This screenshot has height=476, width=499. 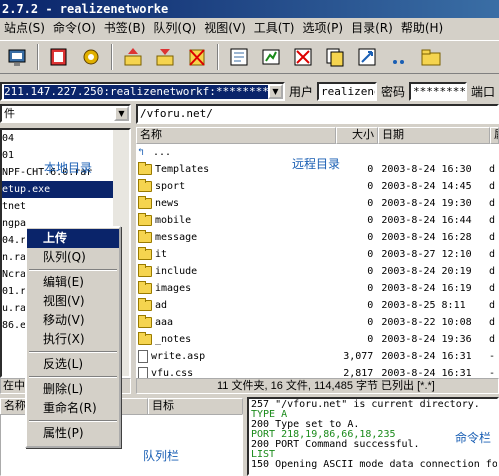 I want to click on remote-file-row: news 0 2003-8-24 19:30 d, so click(x=317, y=203).